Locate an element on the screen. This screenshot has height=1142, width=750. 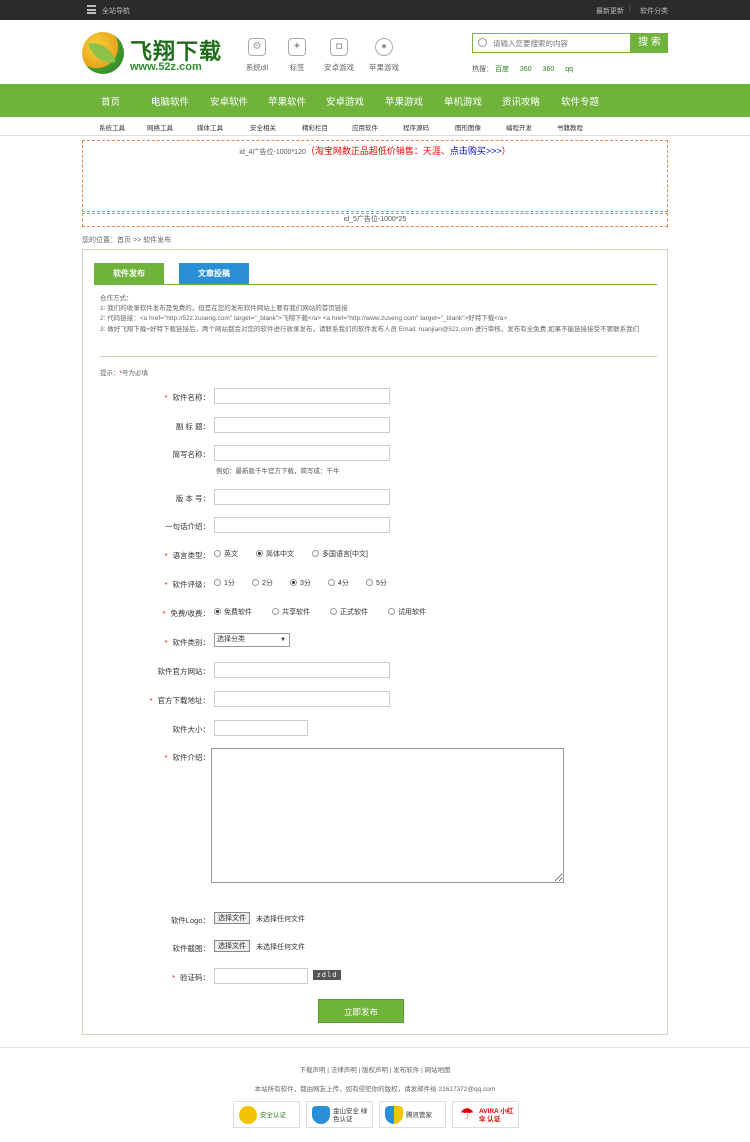
submit-button: 立即发布 is located at coordinates (361, 1011).